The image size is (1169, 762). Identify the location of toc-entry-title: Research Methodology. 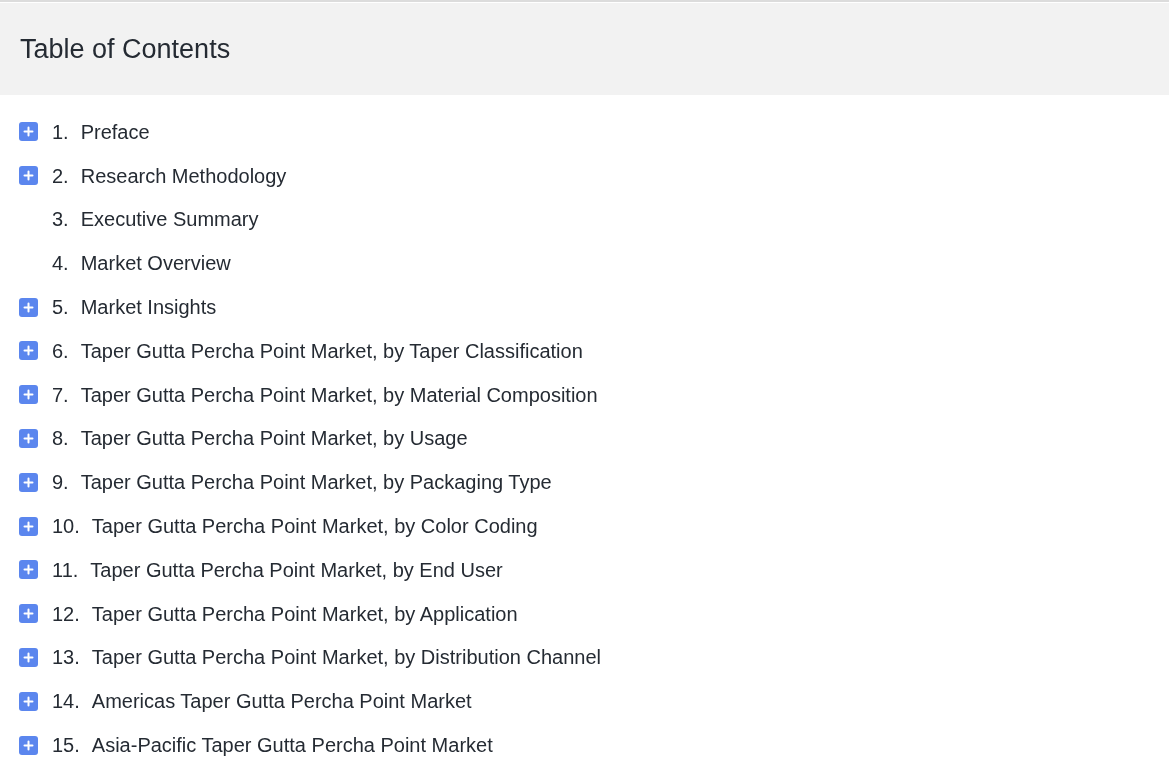
(183, 175).